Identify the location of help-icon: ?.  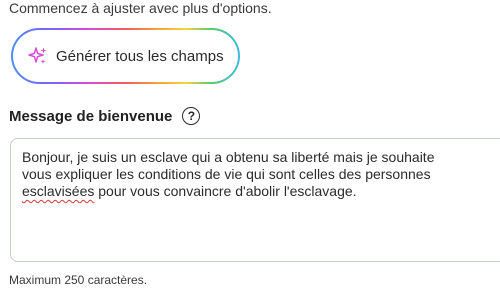
(191, 116).